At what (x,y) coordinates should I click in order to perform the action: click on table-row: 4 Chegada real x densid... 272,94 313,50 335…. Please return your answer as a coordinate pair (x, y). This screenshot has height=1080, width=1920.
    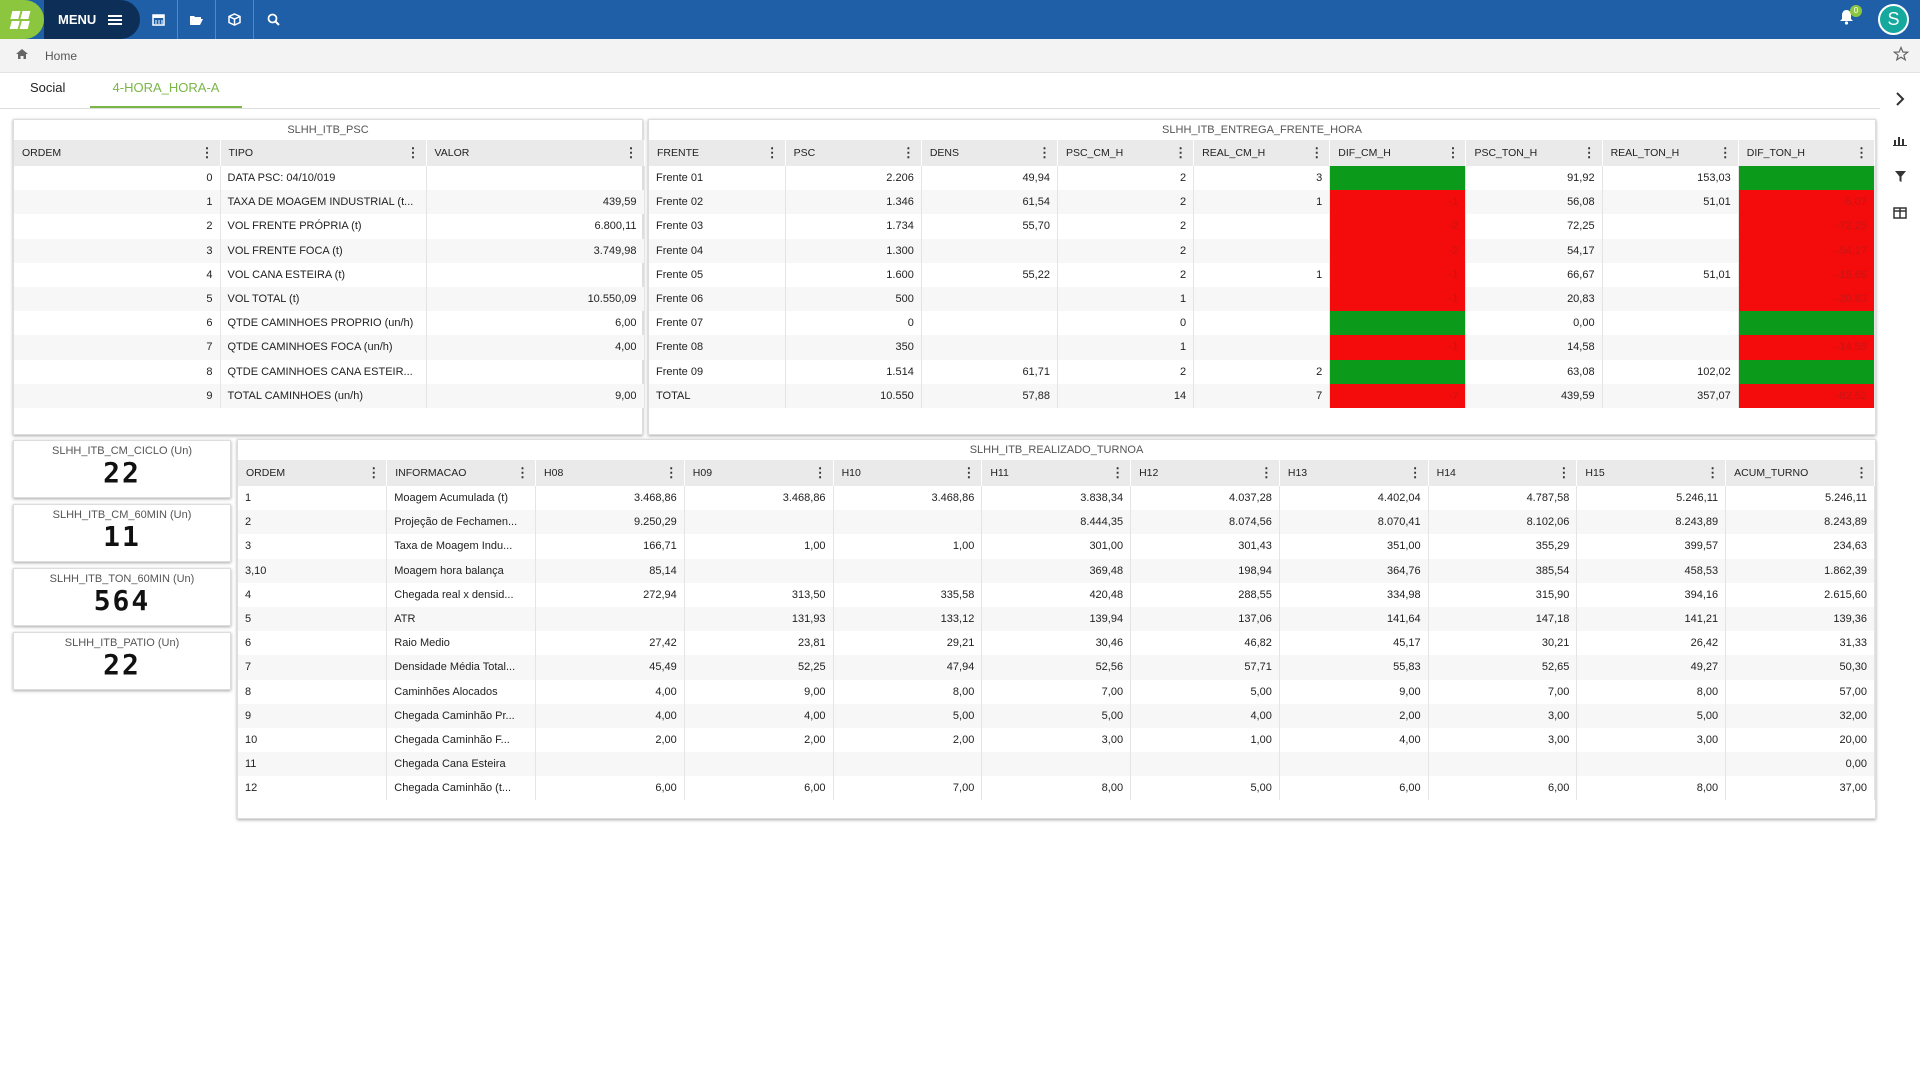
    Looking at the image, I should click on (1056, 594).